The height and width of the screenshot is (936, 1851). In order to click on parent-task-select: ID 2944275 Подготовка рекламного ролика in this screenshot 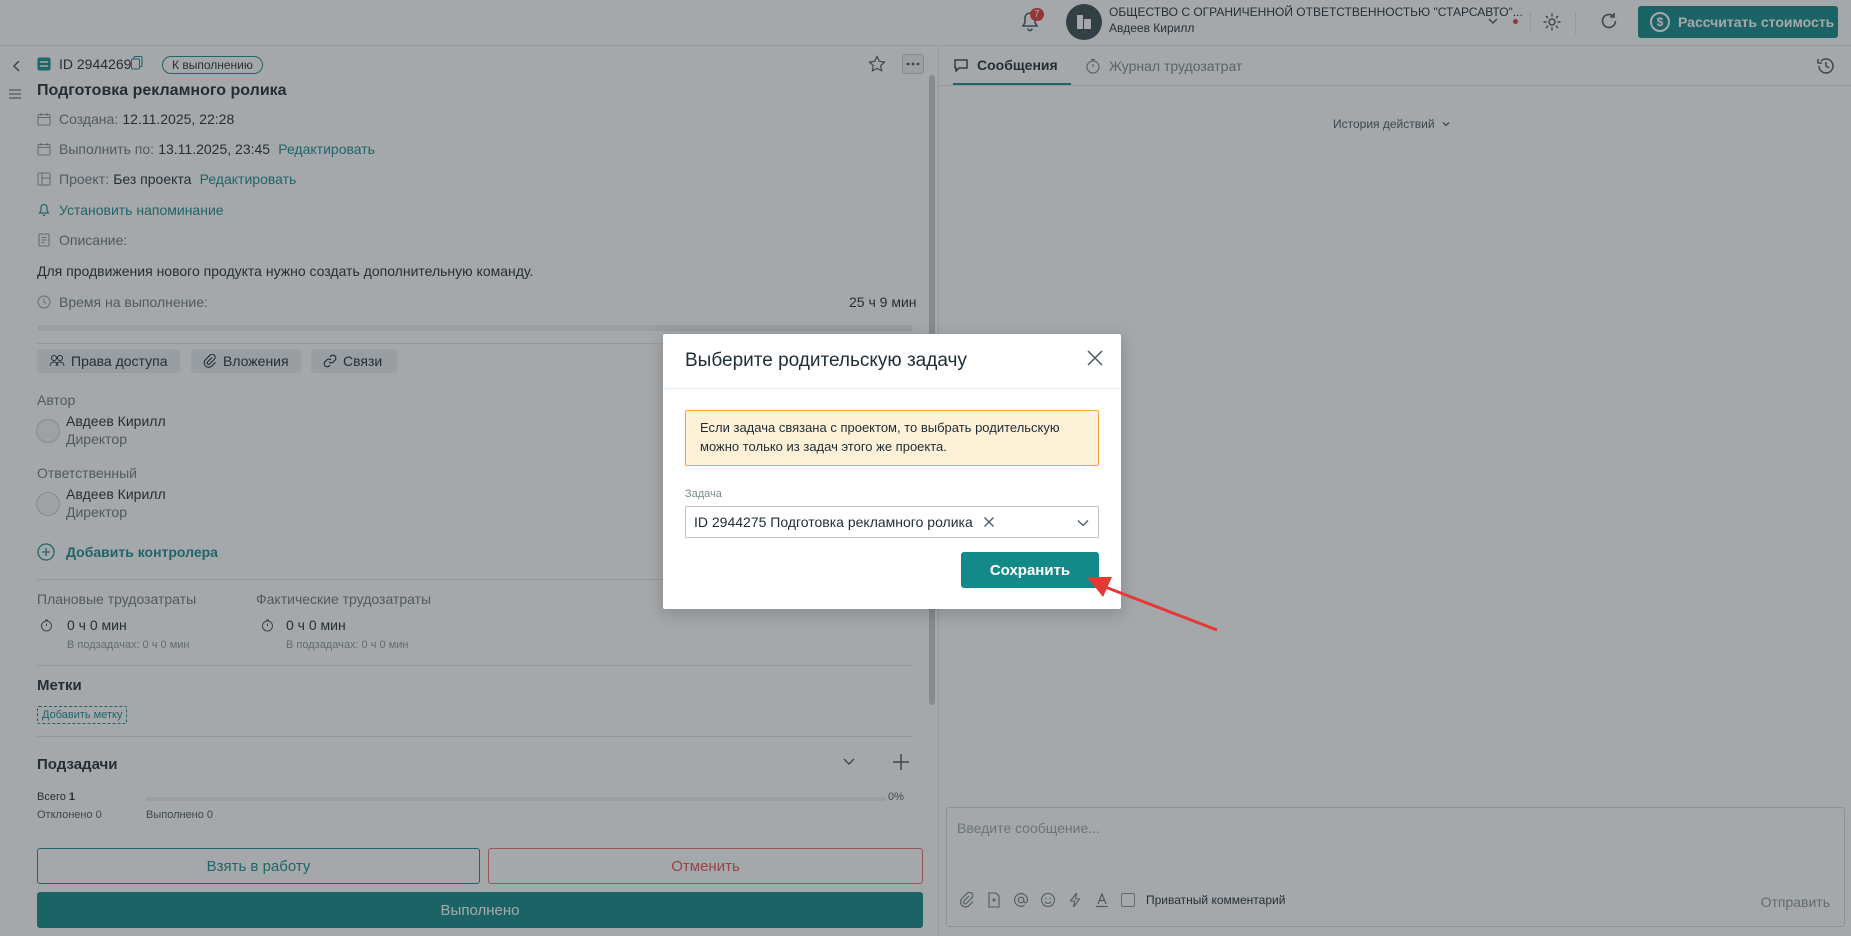, I will do `click(892, 522)`.